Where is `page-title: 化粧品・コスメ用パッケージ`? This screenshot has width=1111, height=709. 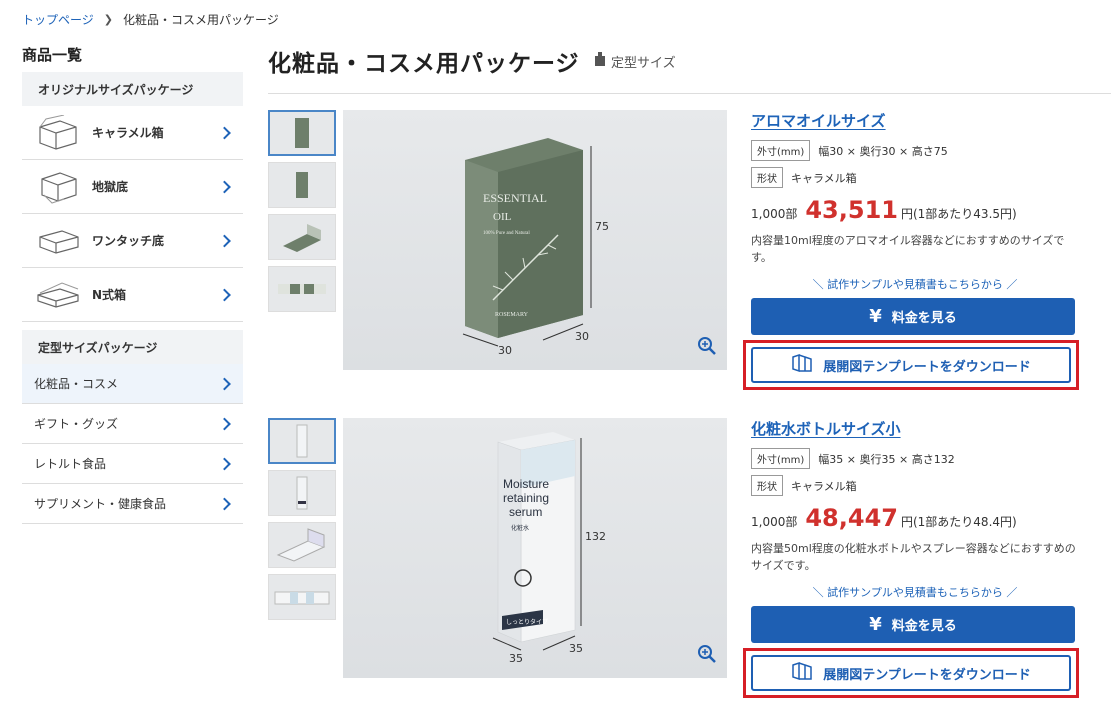
page-title: 化粧品・コスメ用パッケージ is located at coordinates (424, 64).